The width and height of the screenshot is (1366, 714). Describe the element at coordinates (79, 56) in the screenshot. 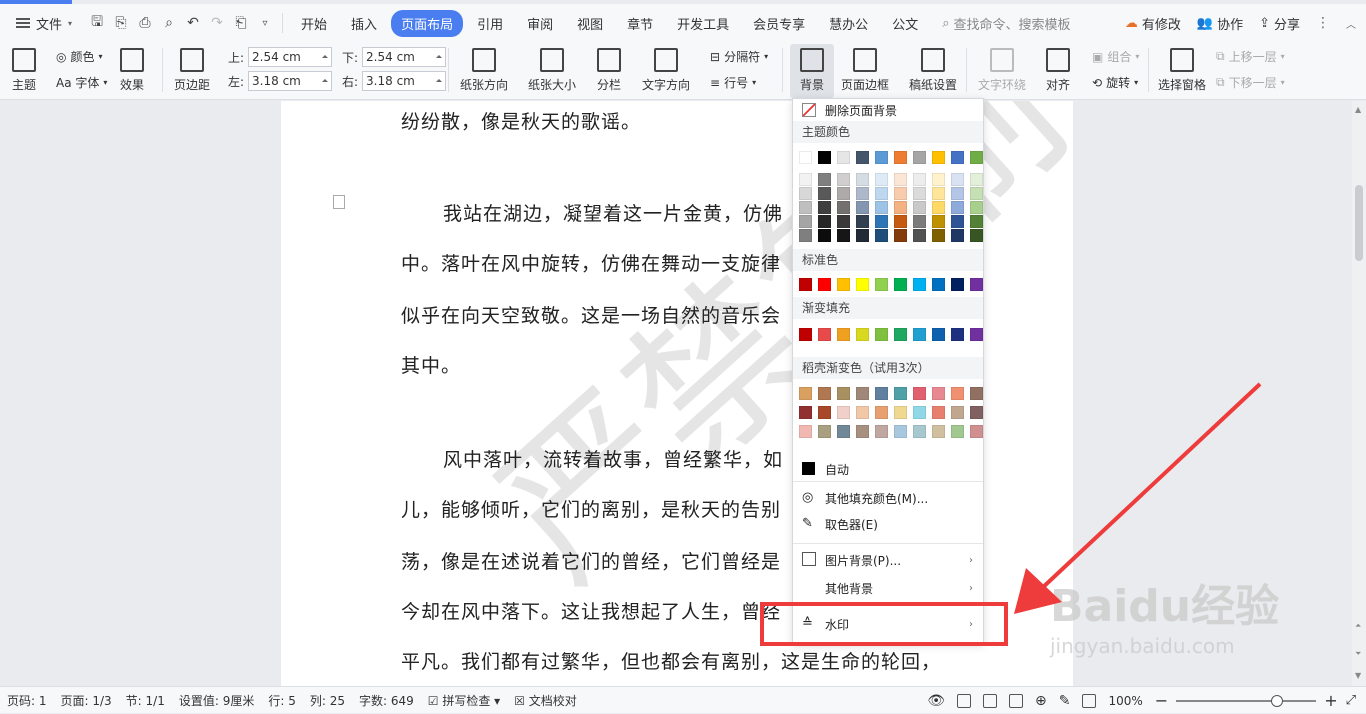

I see `colors-button: ◎ 颜色 ▾` at that location.